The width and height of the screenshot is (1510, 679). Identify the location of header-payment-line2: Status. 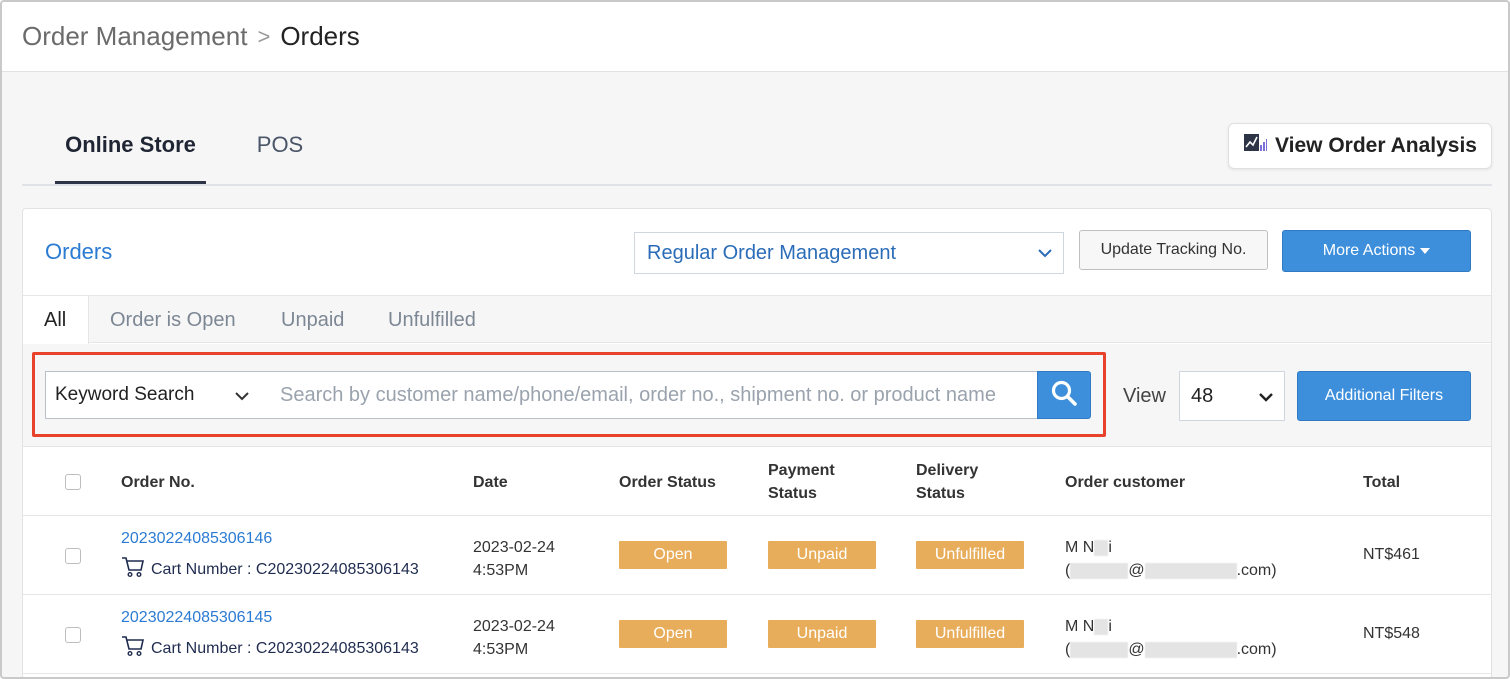
(792, 493).